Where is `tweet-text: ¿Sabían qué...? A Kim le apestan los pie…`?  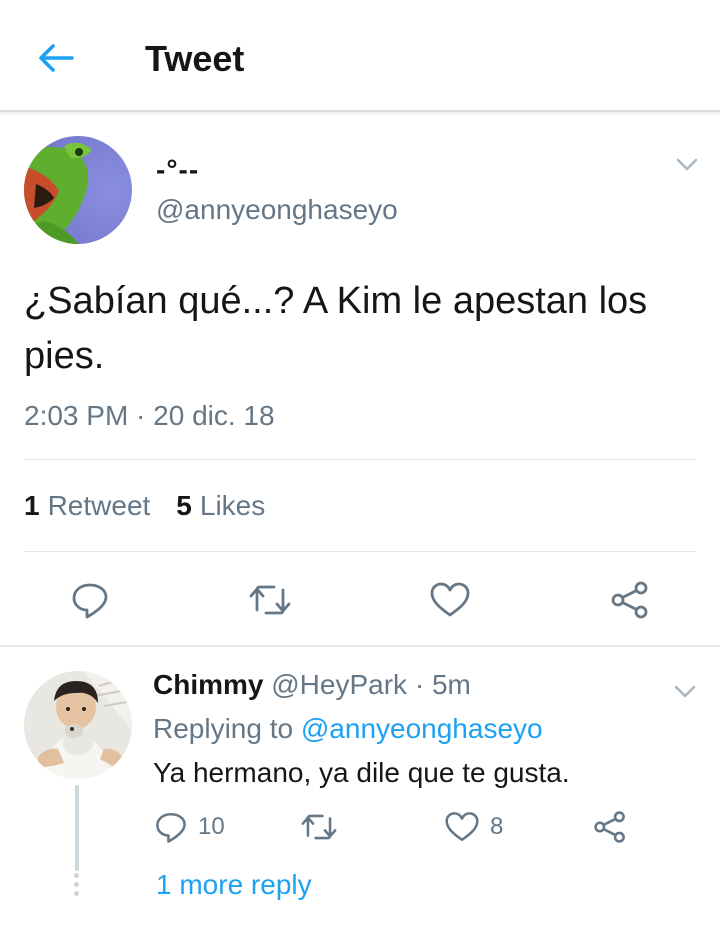
tweet-text: ¿Sabían qué...? A Kim le apestan los pie… is located at coordinates (336, 328).